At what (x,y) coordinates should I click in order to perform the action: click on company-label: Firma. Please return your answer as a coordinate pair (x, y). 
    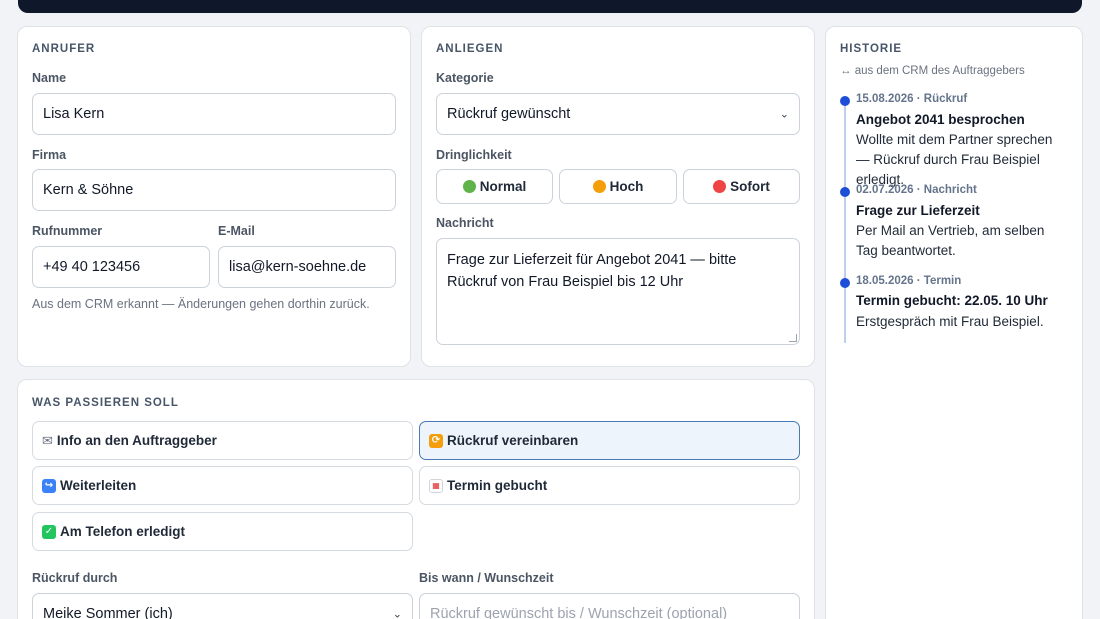
    Looking at the image, I should click on (49, 155).